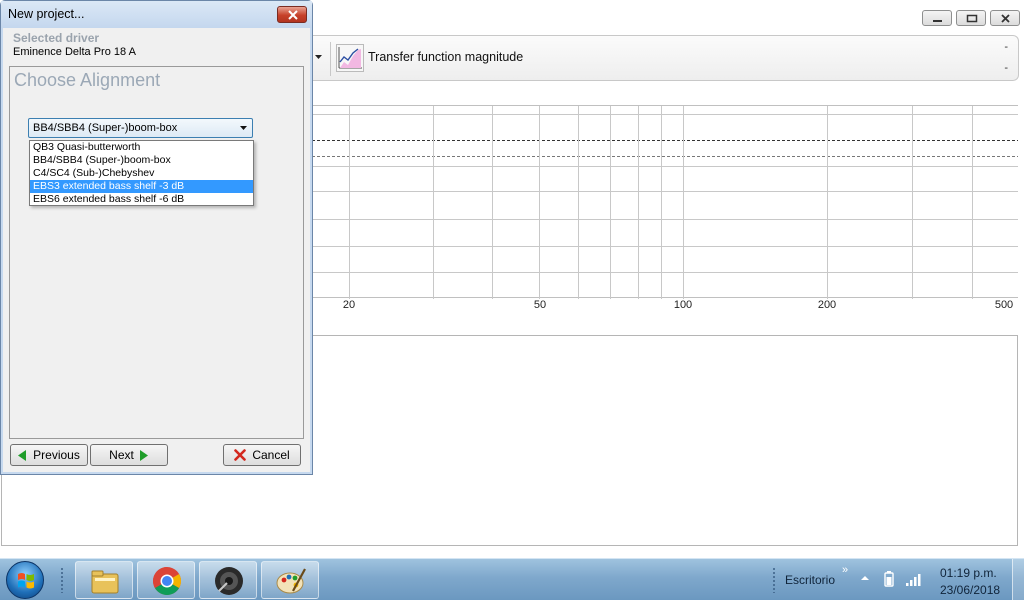 The image size is (1024, 600). What do you see at coordinates (121, 455) in the screenshot?
I see `next-button-label: Next` at bounding box center [121, 455].